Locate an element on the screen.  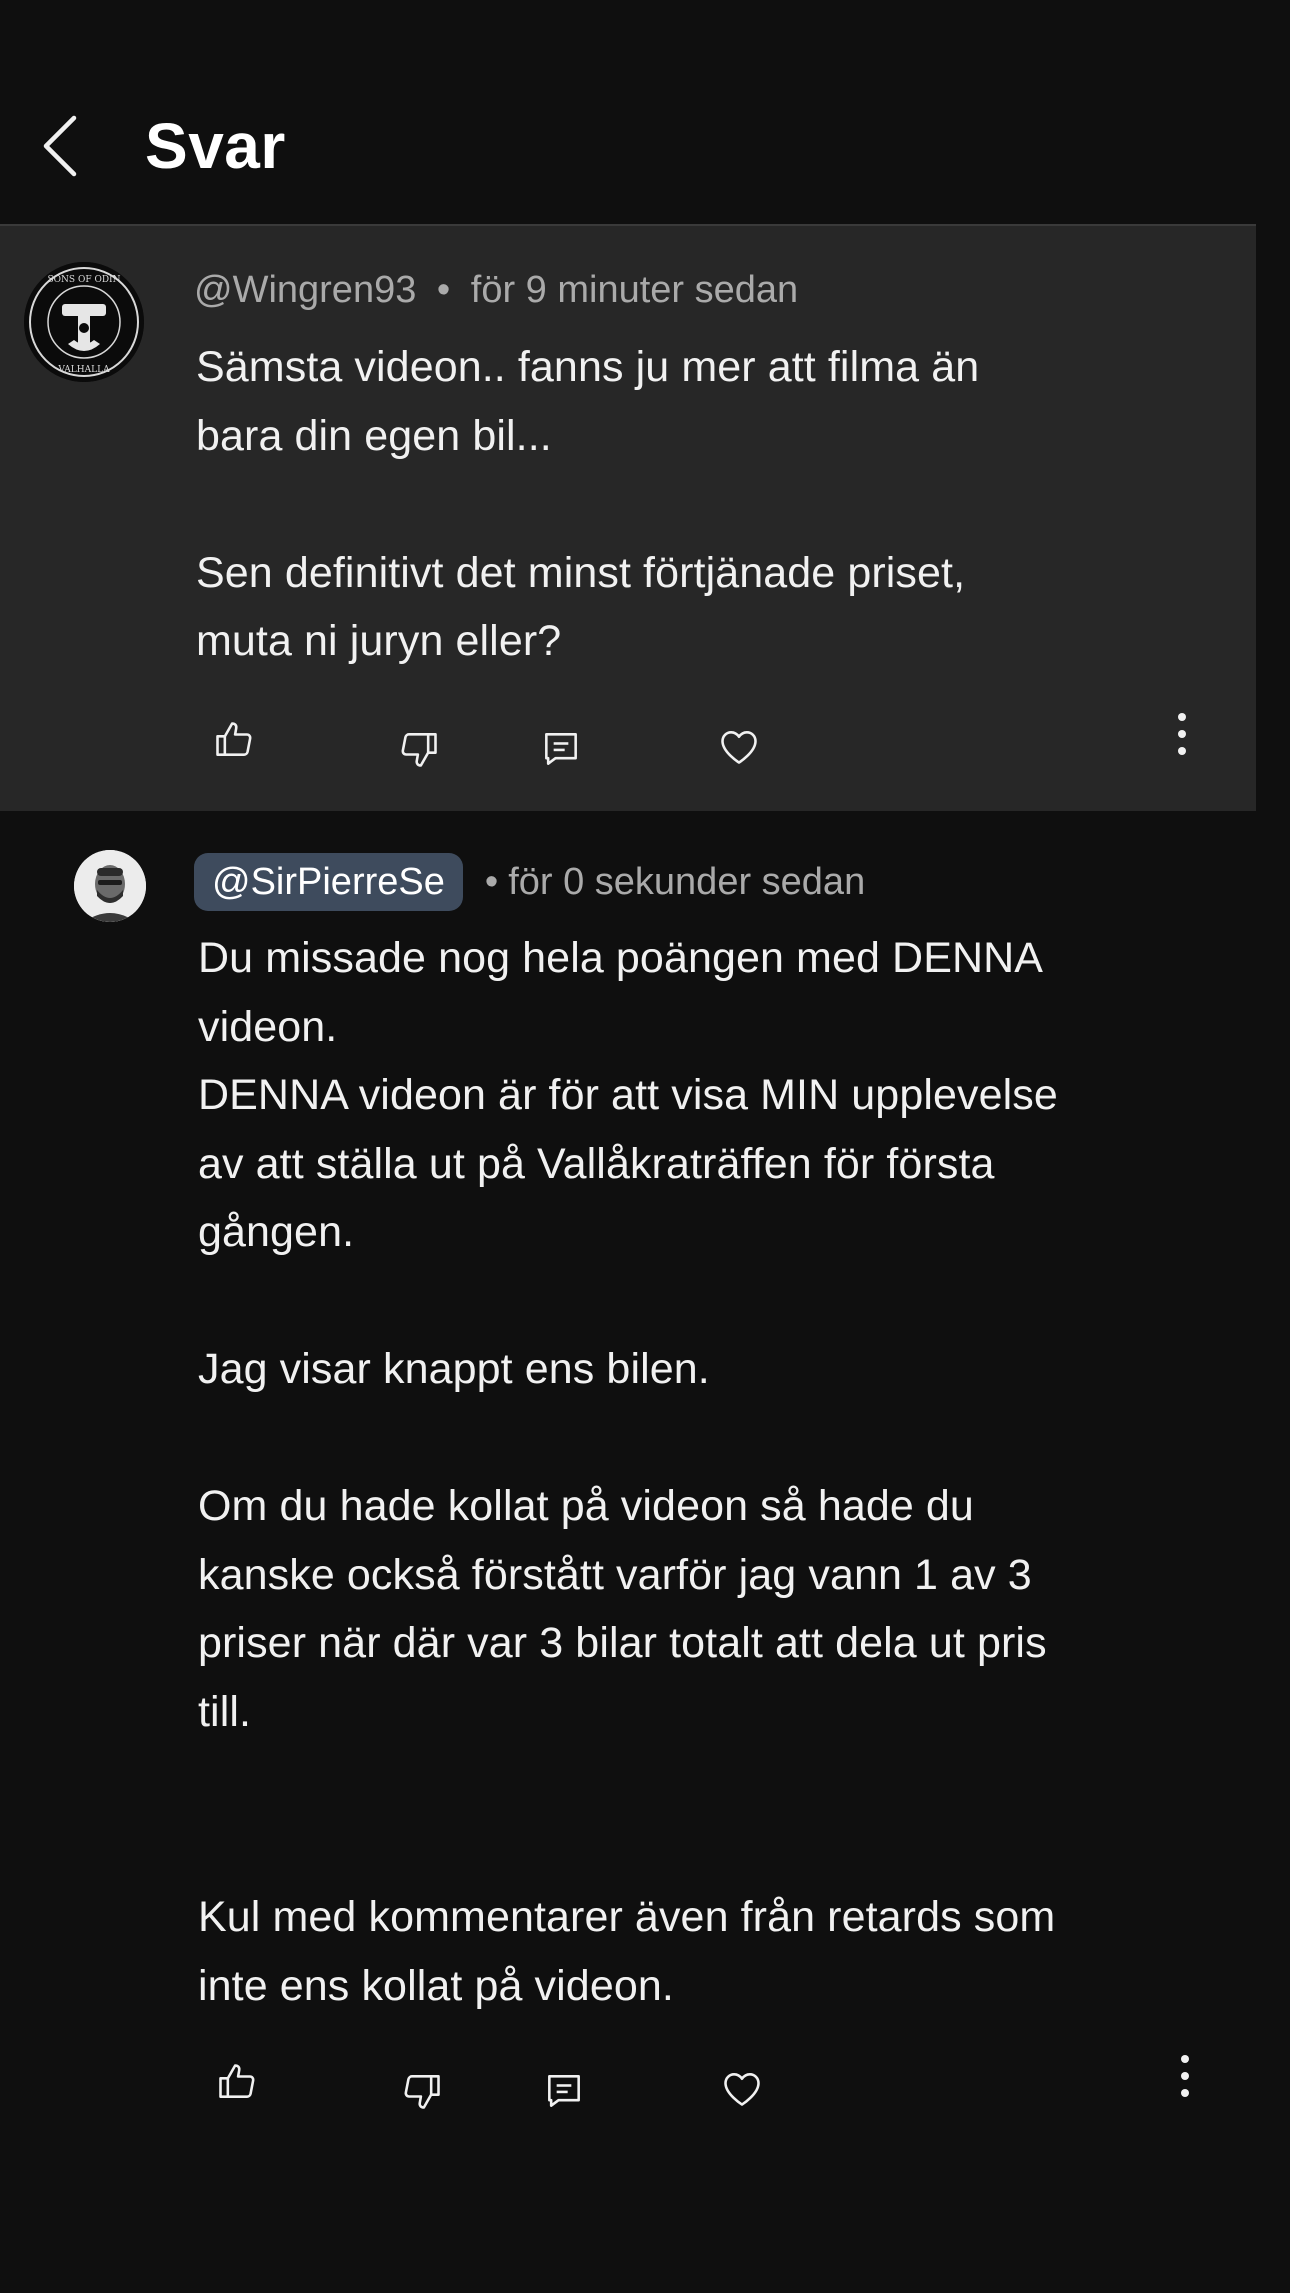
header: Svar is located at coordinates (645, 112).